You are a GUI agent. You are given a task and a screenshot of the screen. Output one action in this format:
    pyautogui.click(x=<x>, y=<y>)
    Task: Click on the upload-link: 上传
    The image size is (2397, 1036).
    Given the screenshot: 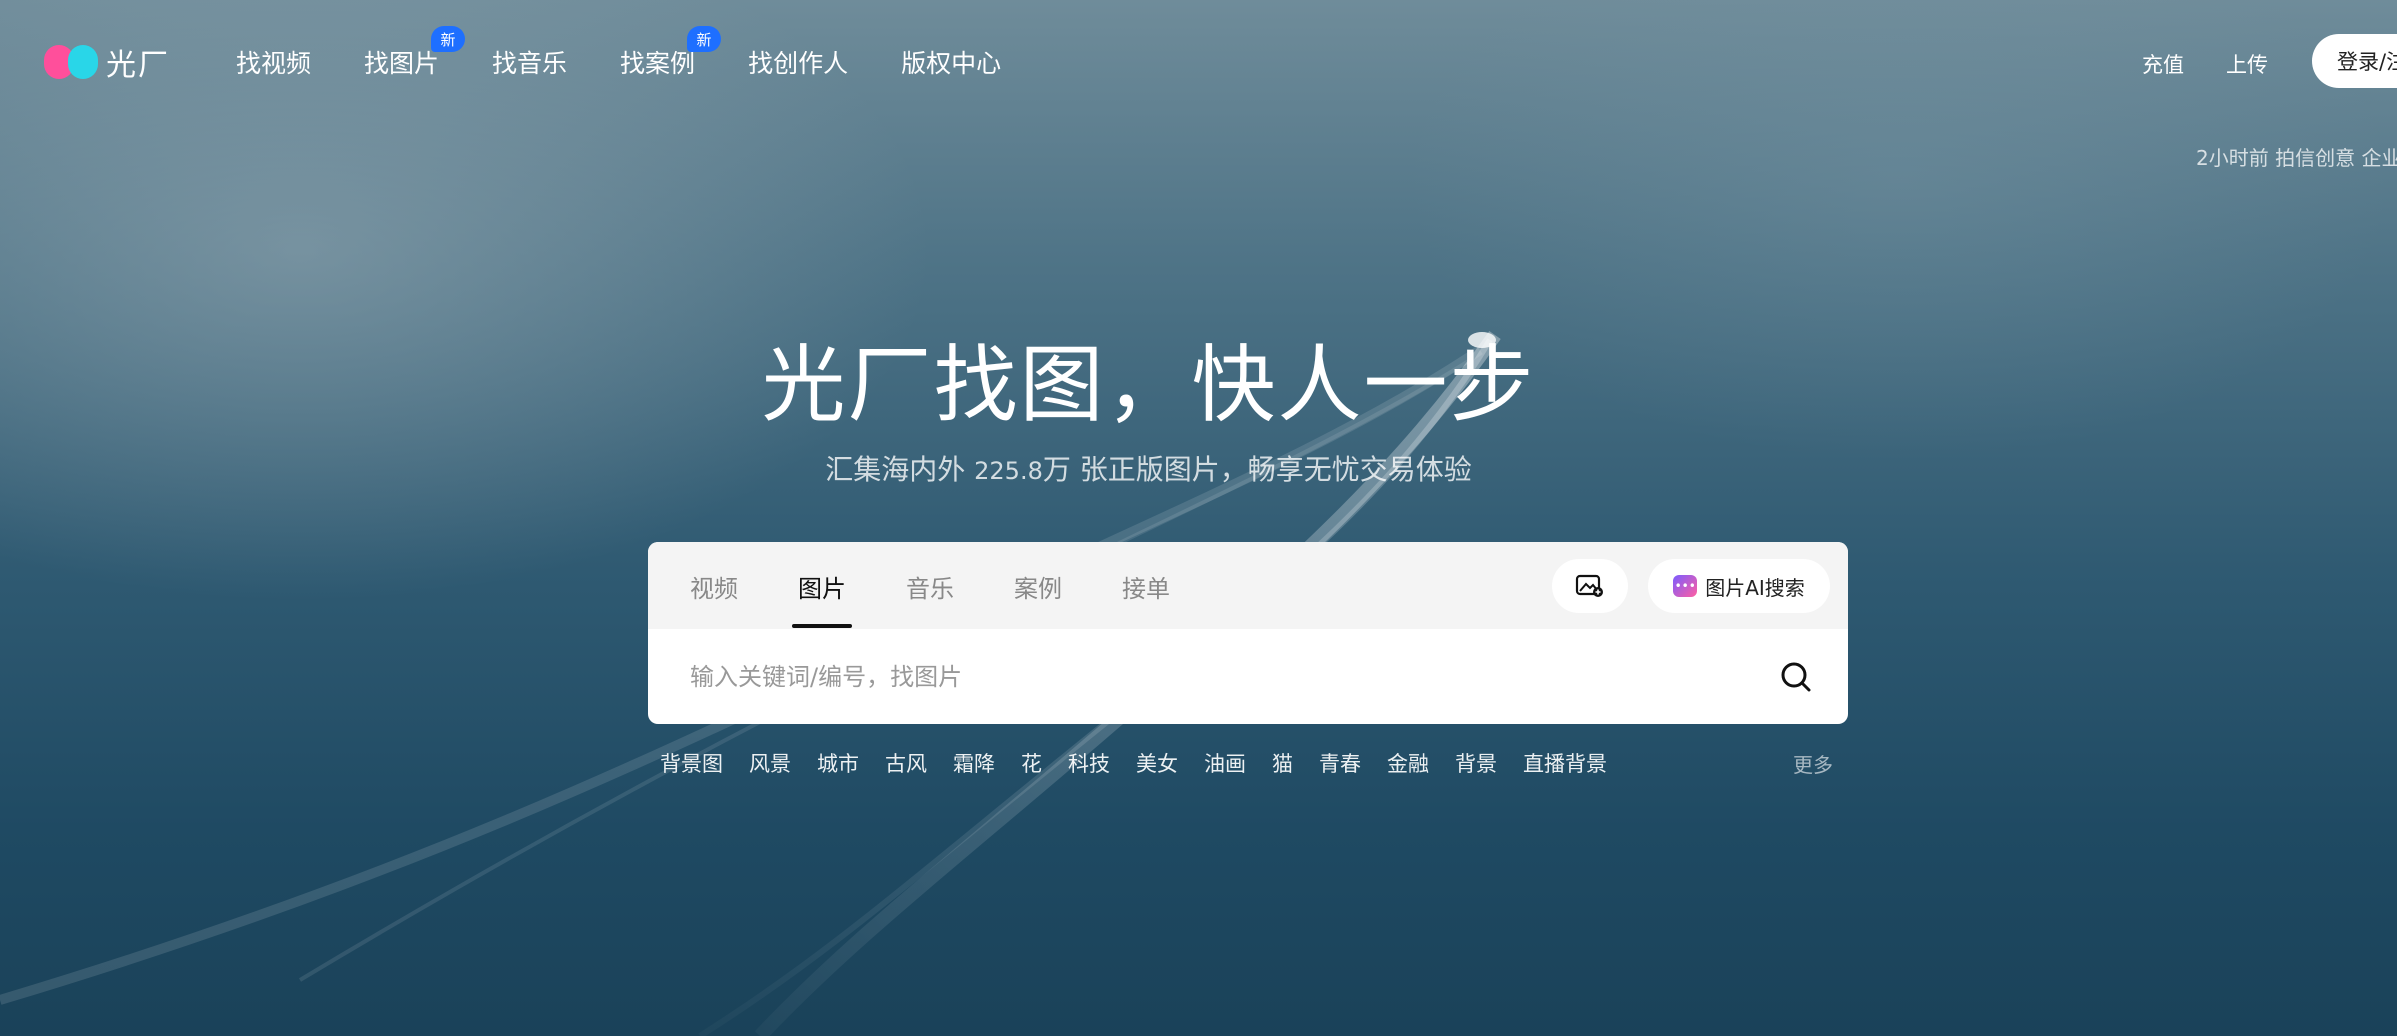 What is the action you would take?
    pyautogui.click(x=2247, y=64)
    